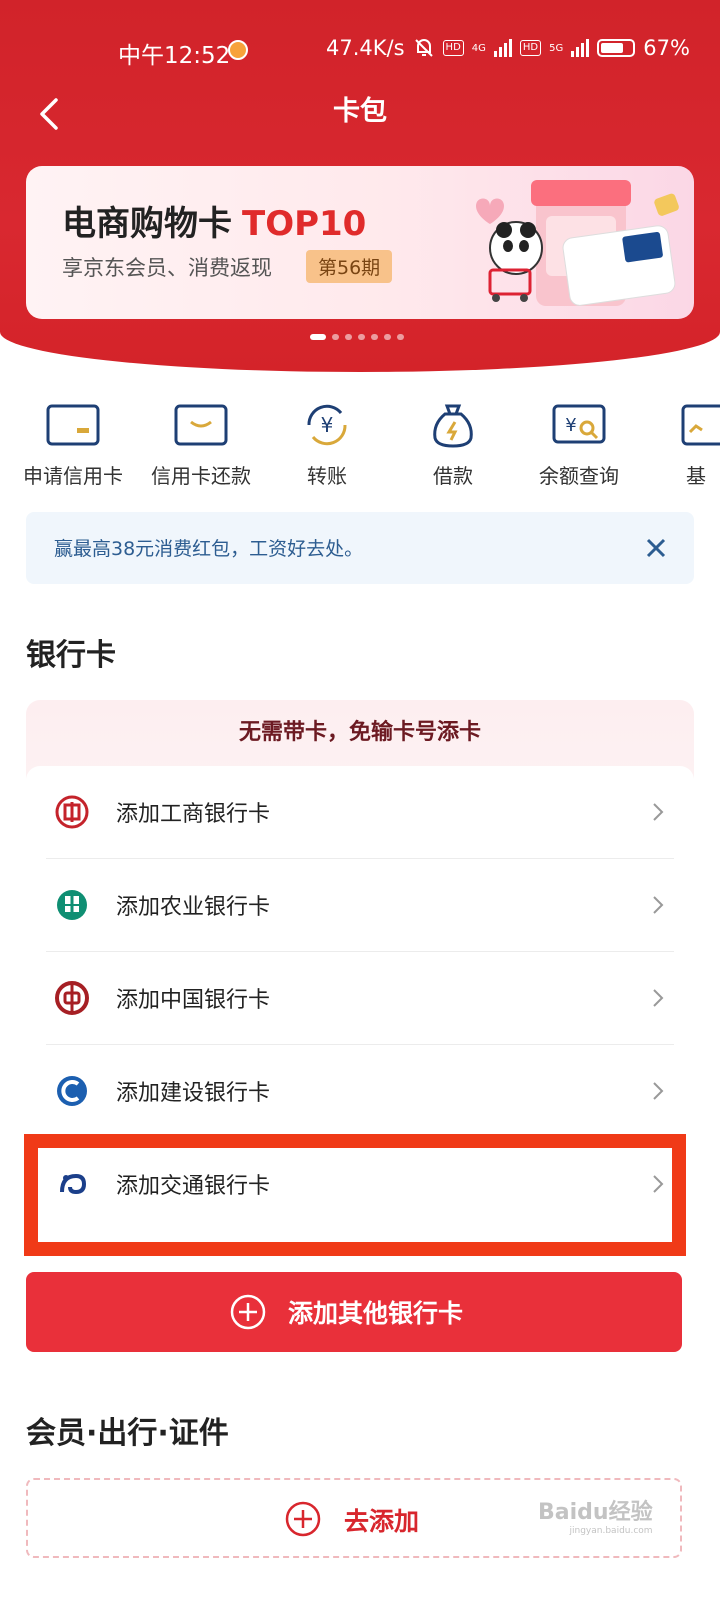 This screenshot has width=720, height=1600. What do you see at coordinates (72, 905) in the screenshot?
I see `abc-logo-icon` at bounding box center [72, 905].